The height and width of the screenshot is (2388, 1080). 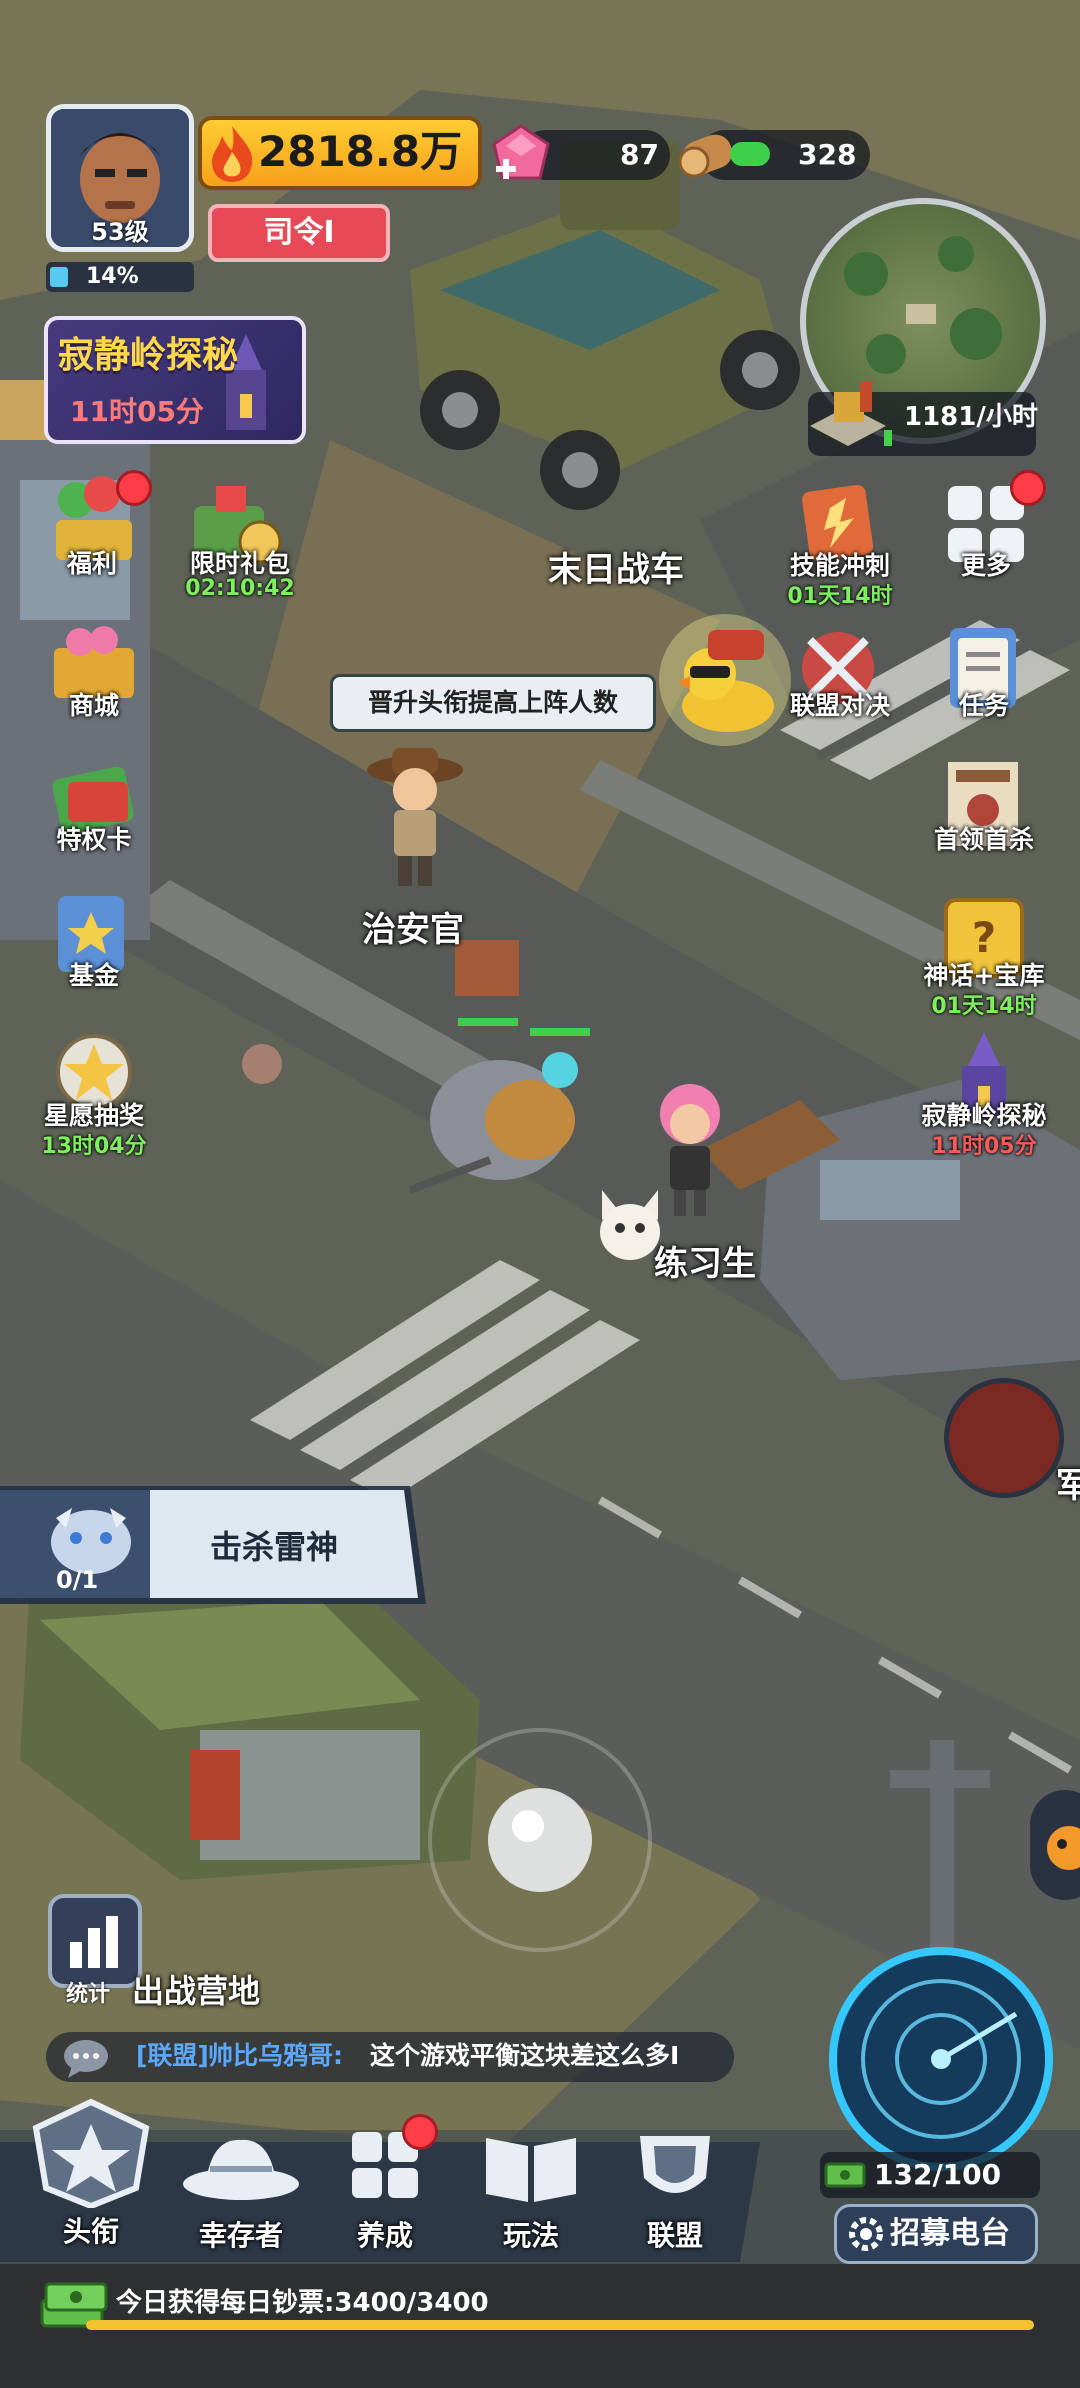 What do you see at coordinates (639, 154) in the screenshot?
I see `gem-count: 87` at bounding box center [639, 154].